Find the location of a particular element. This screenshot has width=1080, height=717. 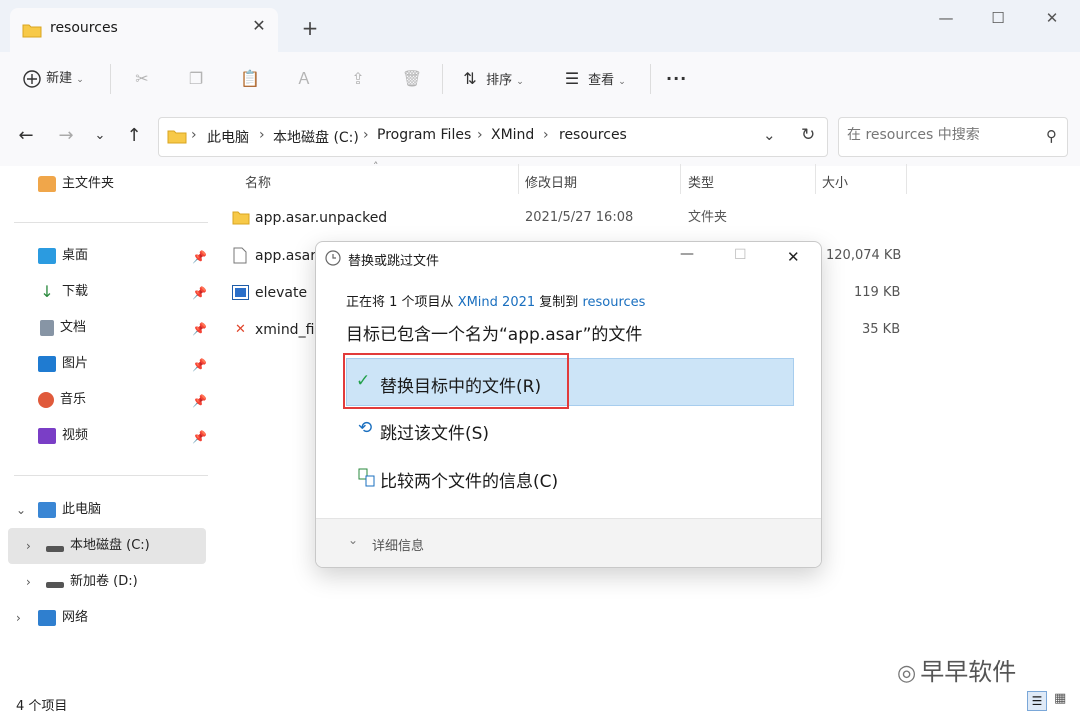

sidebar-item-home: 主文件夹 is located at coordinates (76, 184).